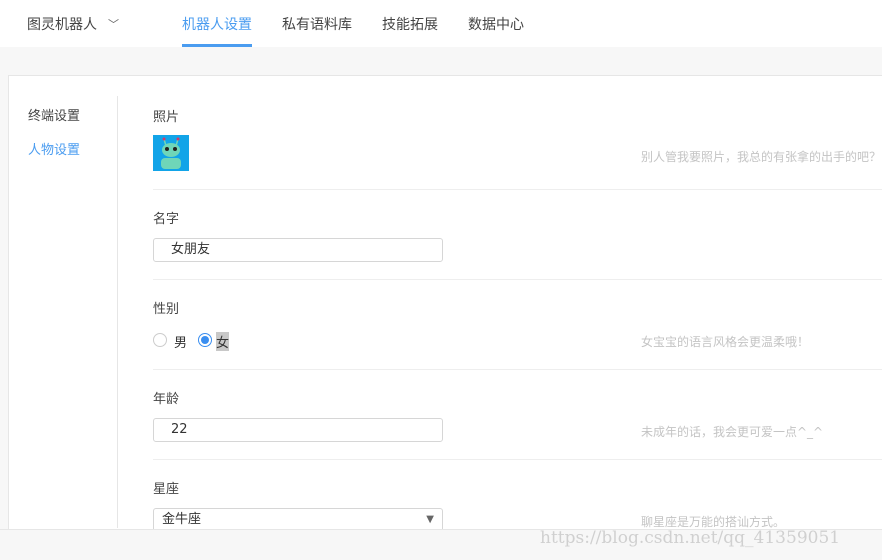 The width and height of the screenshot is (882, 560). Describe the element at coordinates (166, 219) in the screenshot. I see `name-label: 名字` at that location.